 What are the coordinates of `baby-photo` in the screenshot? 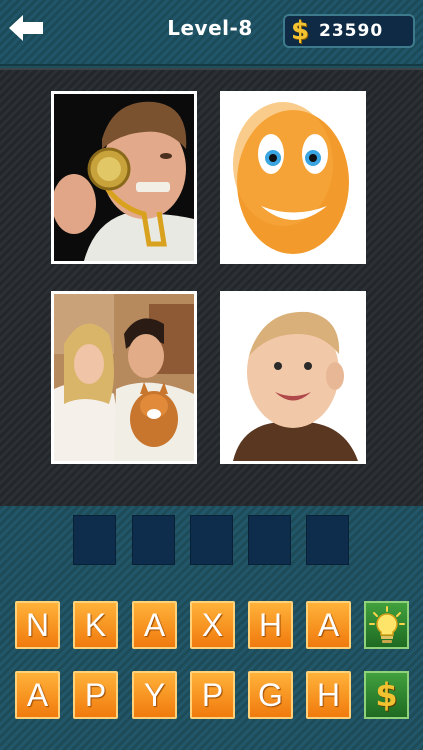 It's located at (293, 377).